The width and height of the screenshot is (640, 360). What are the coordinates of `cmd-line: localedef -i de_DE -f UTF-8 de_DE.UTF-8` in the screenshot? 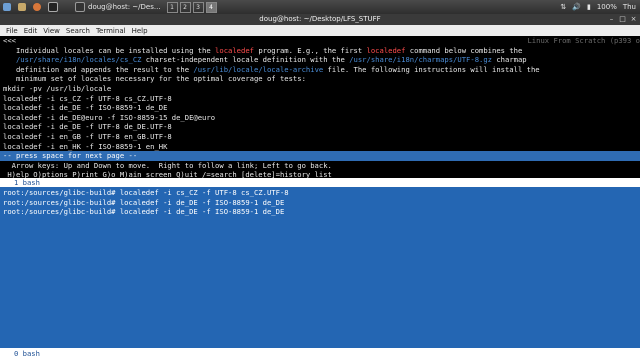 It's located at (87, 127).